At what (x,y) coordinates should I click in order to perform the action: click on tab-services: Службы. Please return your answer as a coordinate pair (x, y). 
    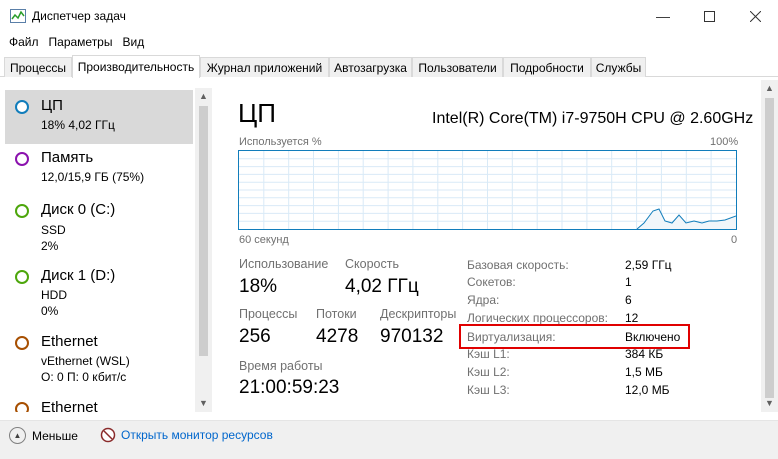
    Looking at the image, I should click on (618, 67).